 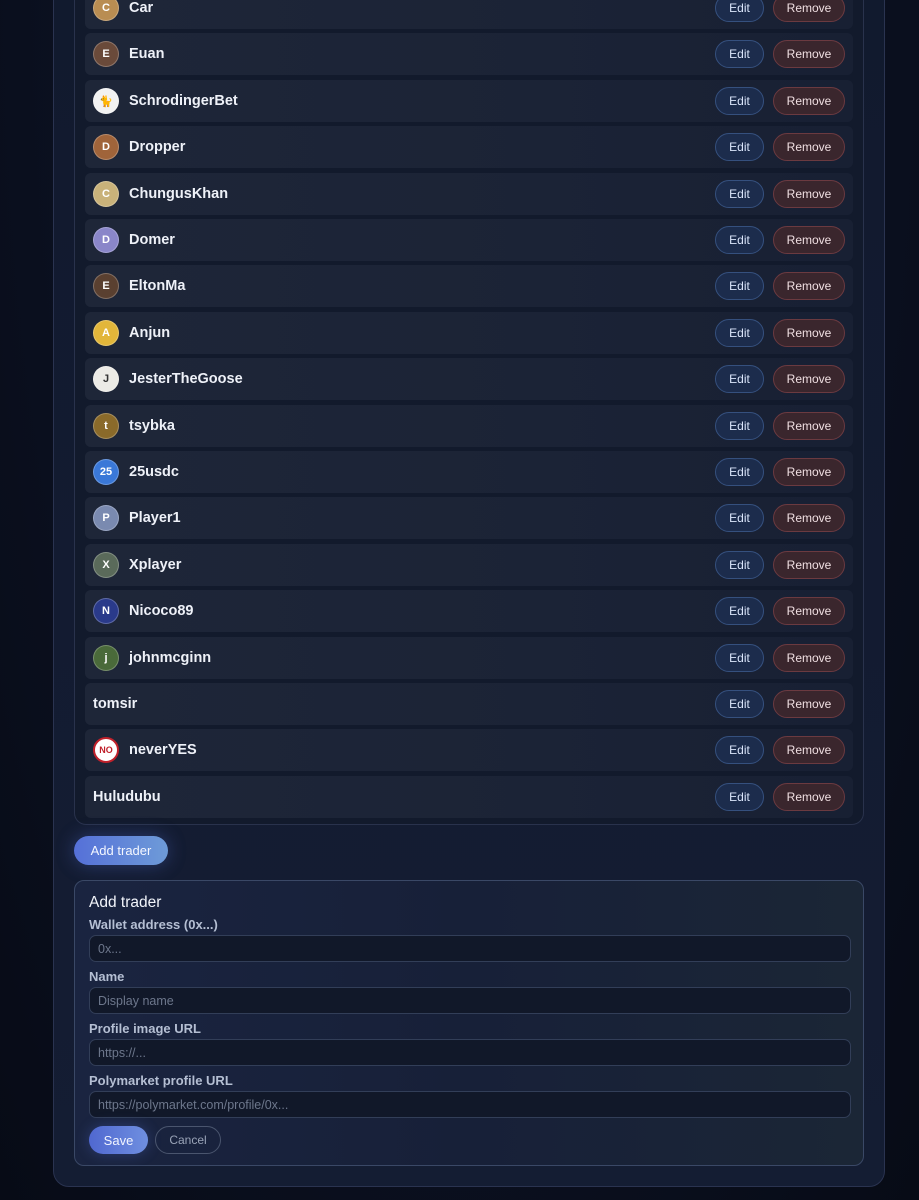 I want to click on trader-row: D Domer Edit Remove, so click(x=469, y=240).